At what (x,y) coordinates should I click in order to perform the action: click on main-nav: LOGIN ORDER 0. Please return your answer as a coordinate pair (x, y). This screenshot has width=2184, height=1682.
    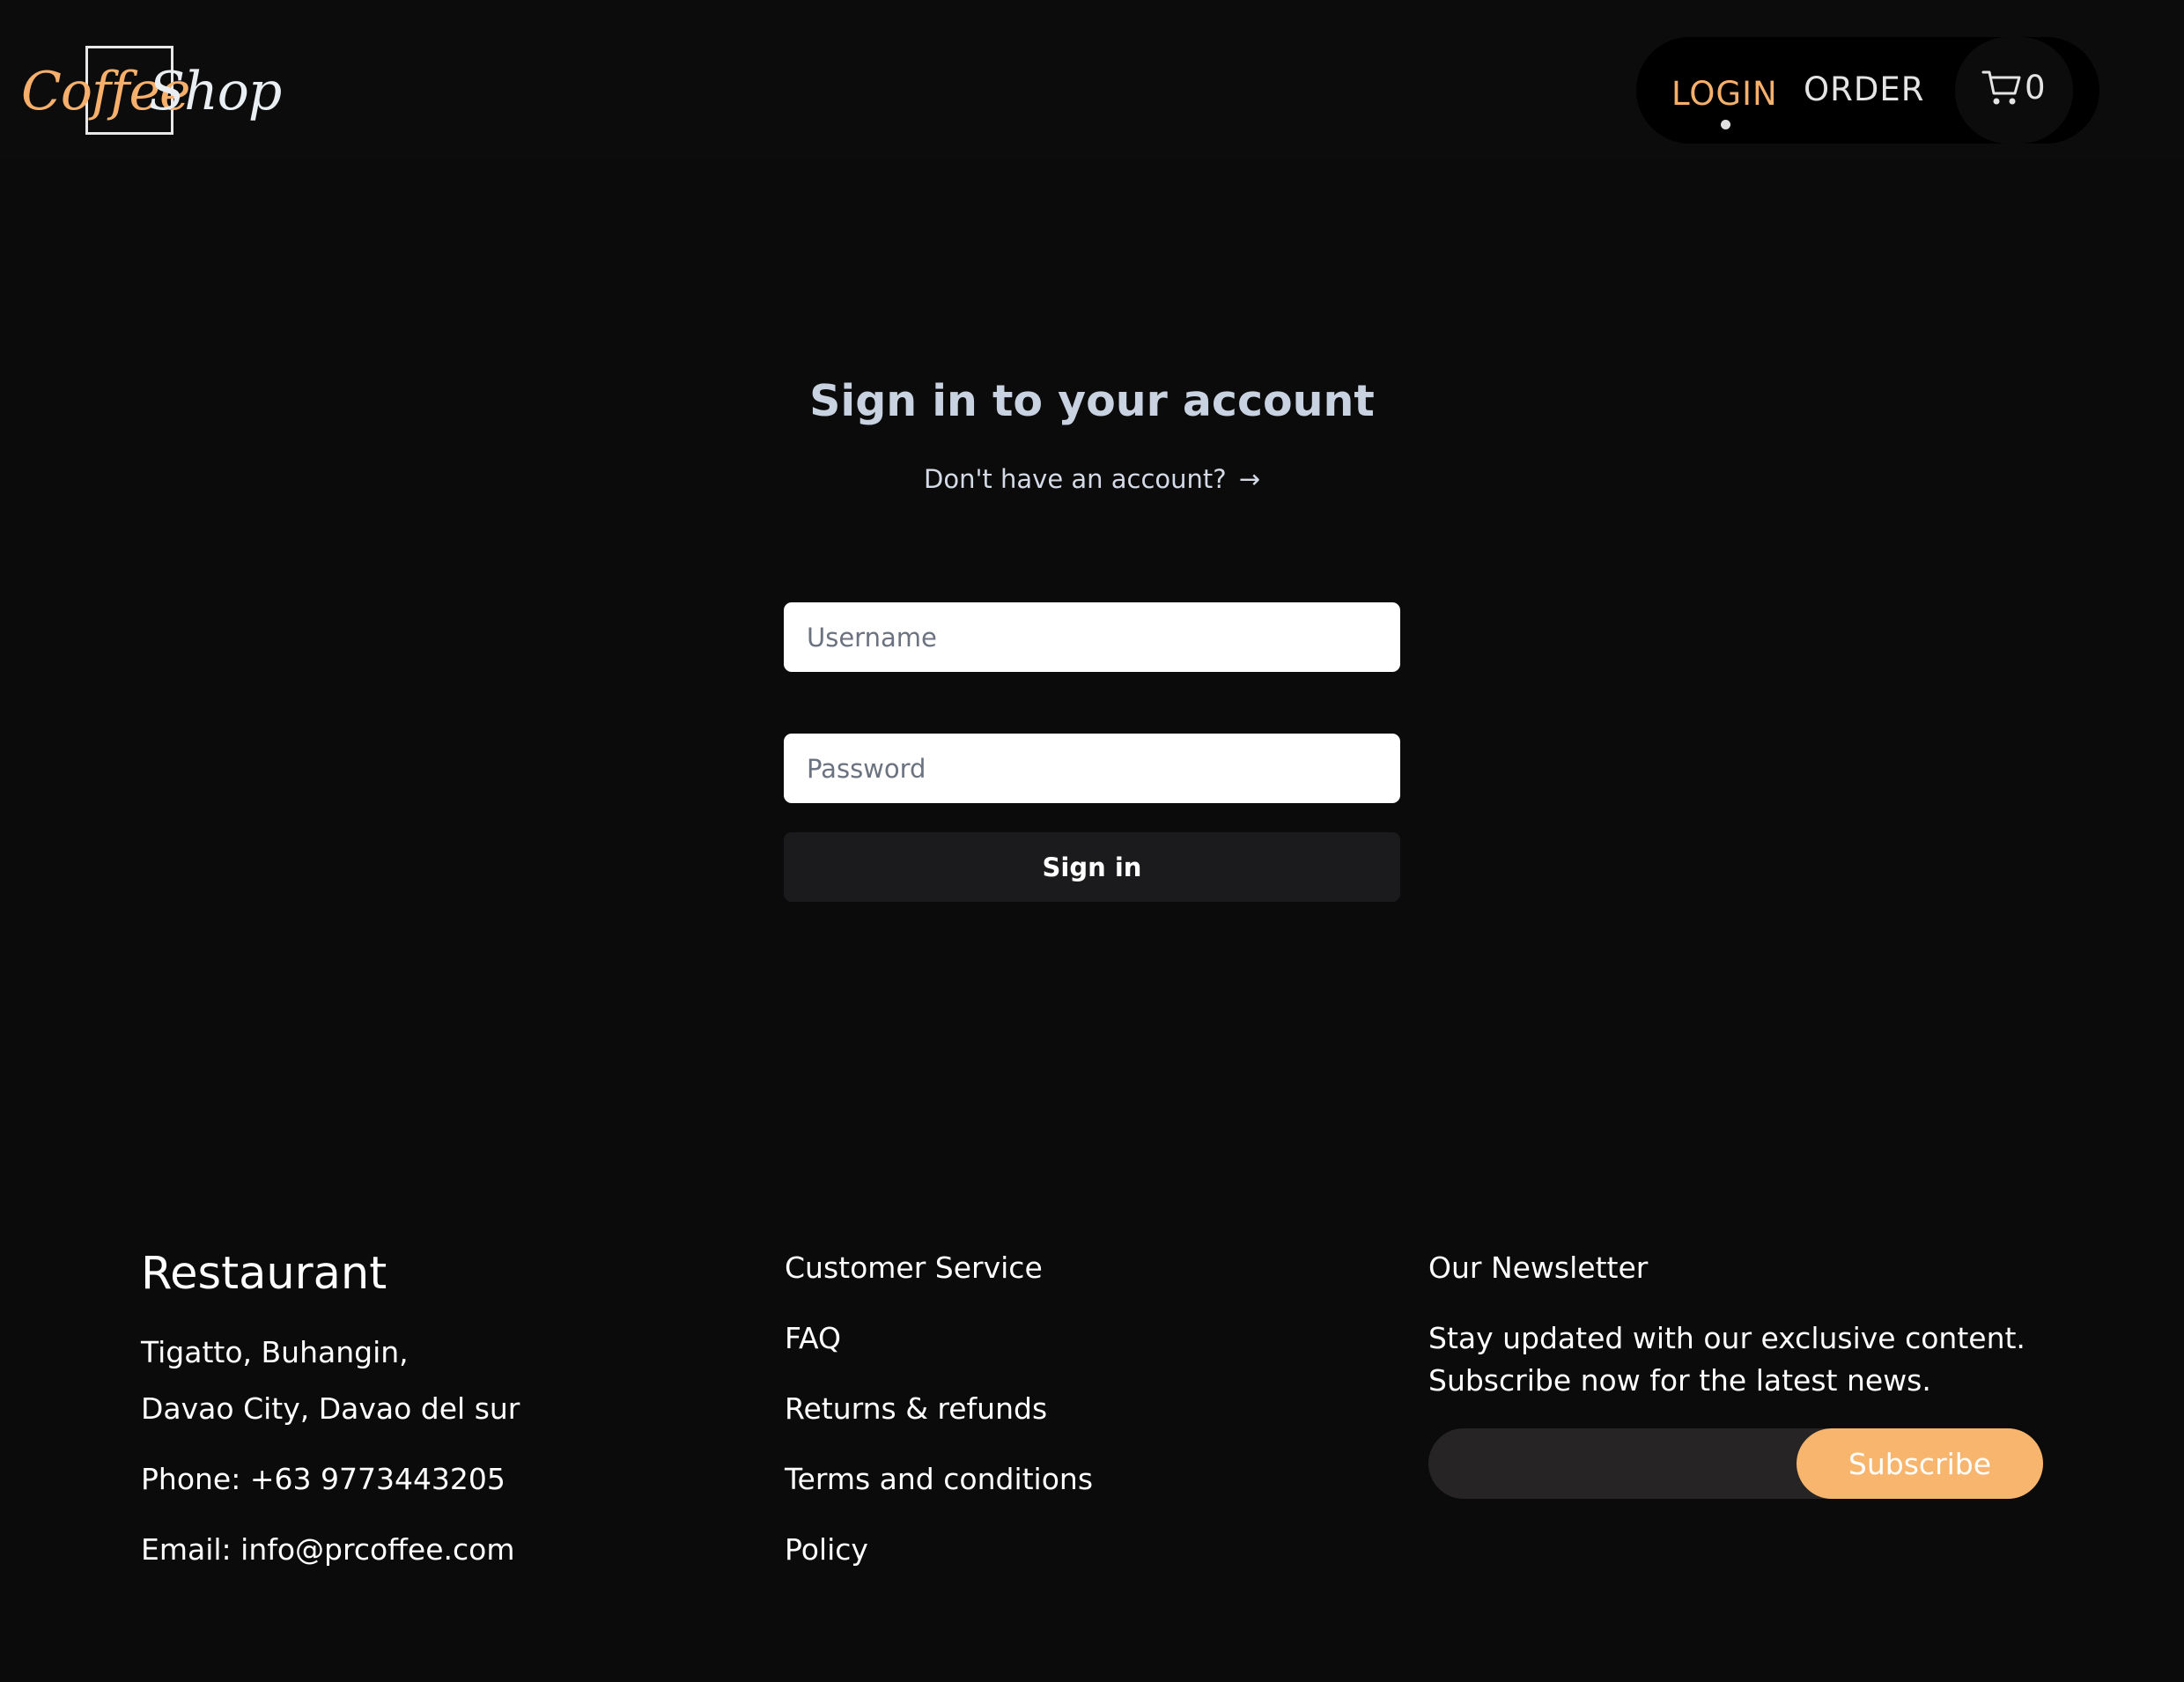
    Looking at the image, I should click on (1867, 90).